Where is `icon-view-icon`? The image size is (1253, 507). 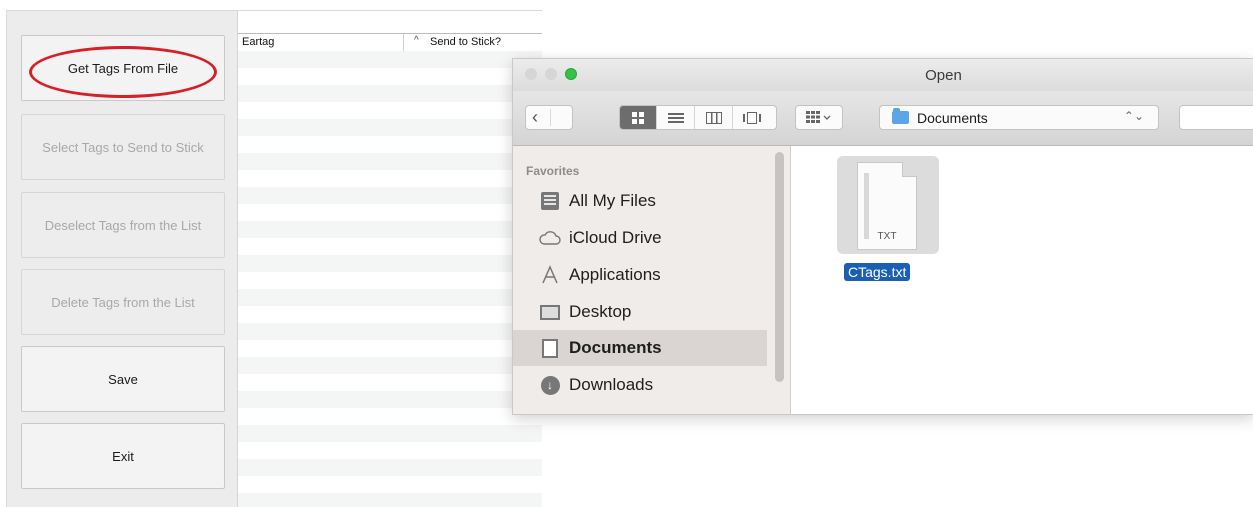 icon-view-icon is located at coordinates (638, 117).